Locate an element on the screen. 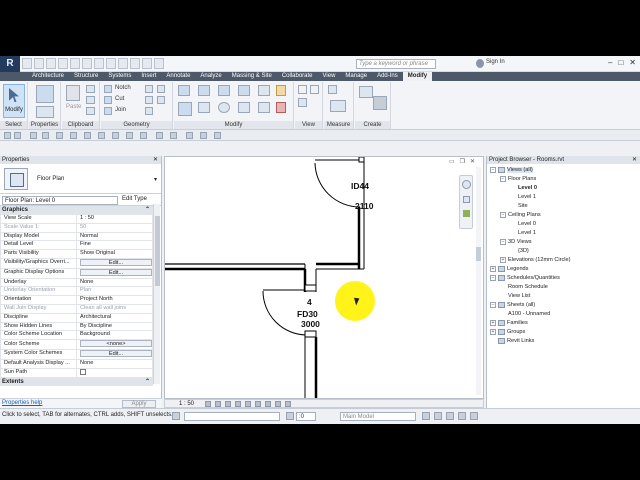 The width and height of the screenshot is (640, 480). measure-icon is located at coordinates (87, 63).